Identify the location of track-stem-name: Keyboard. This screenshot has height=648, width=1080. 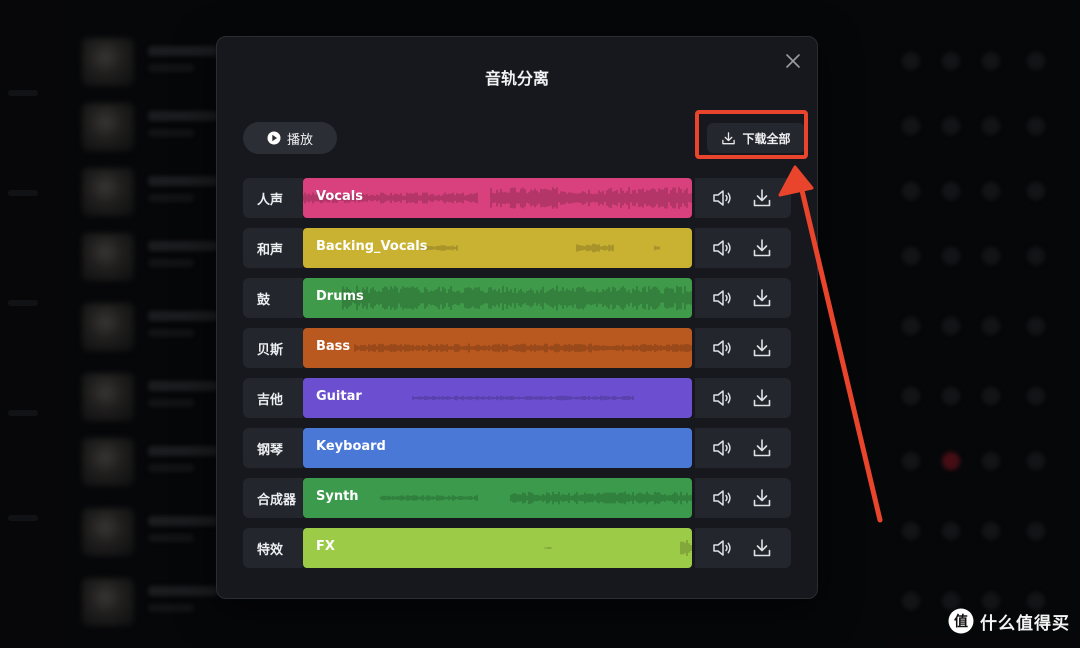
(351, 446).